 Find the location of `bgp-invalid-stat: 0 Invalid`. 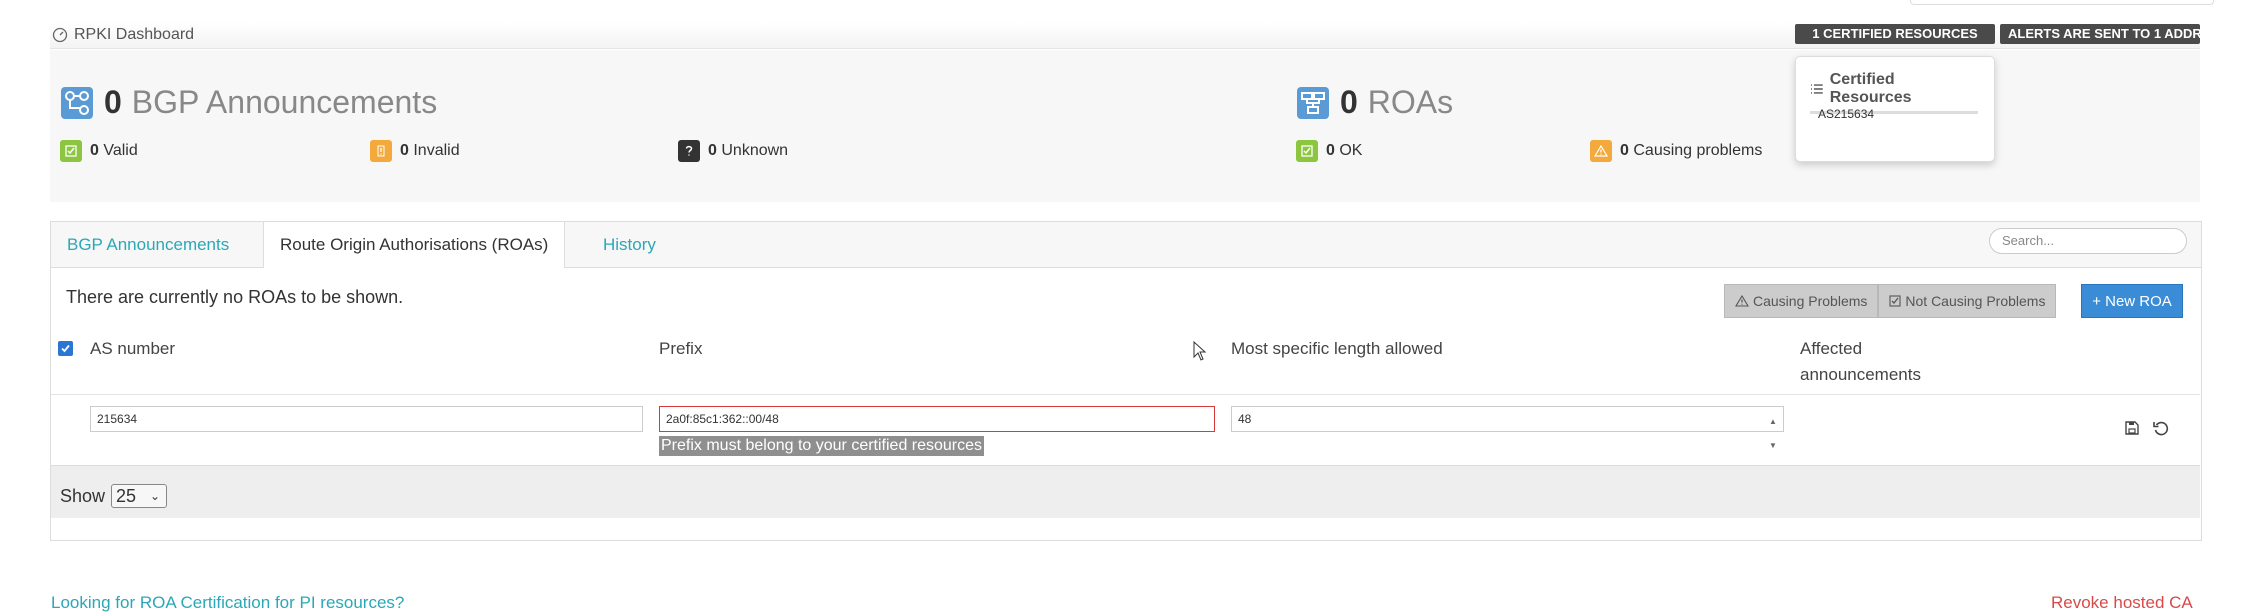

bgp-invalid-stat: 0 Invalid is located at coordinates (415, 151).